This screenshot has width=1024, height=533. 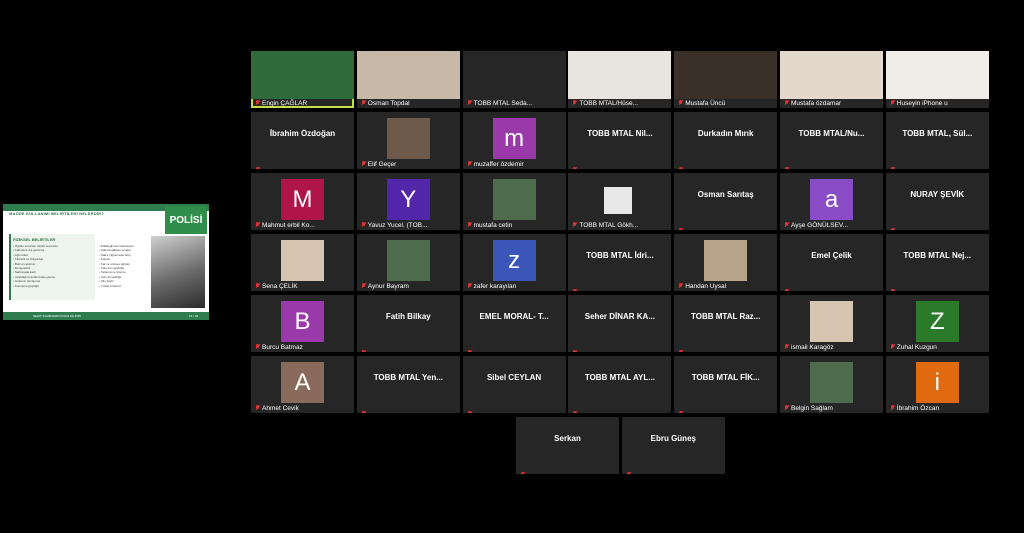 What do you see at coordinates (937, 201) in the screenshot?
I see `participant-tile: NURAY ŞEVİK` at bounding box center [937, 201].